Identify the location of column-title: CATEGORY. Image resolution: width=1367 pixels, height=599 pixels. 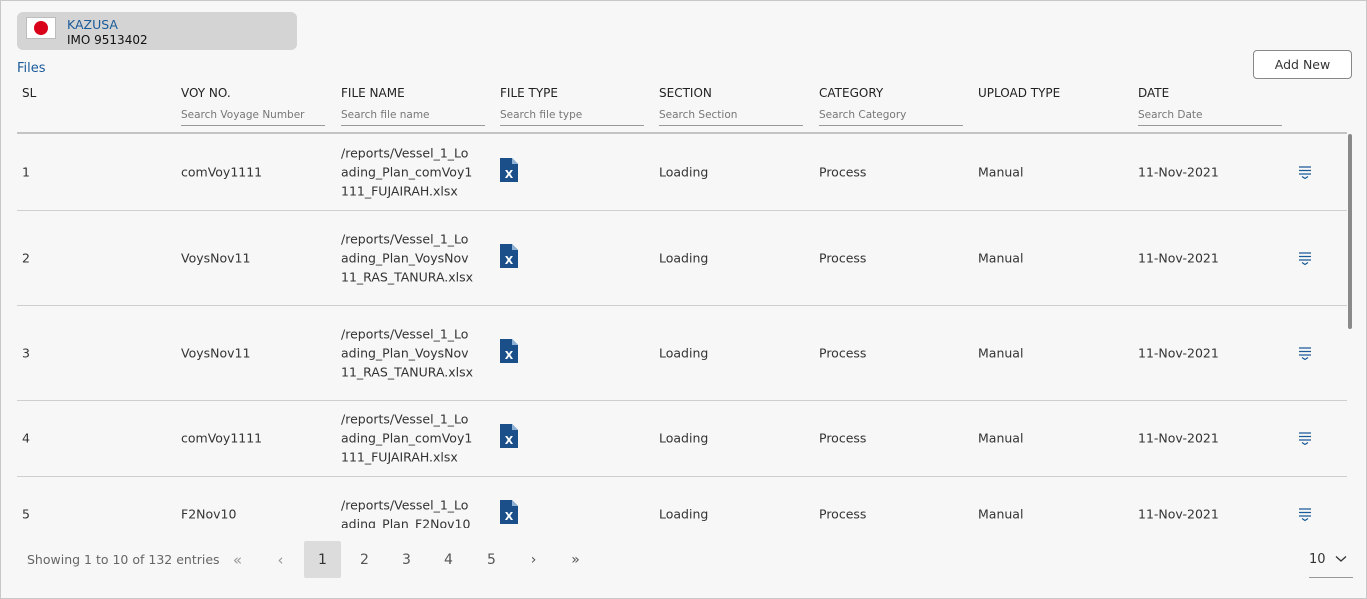
(851, 93).